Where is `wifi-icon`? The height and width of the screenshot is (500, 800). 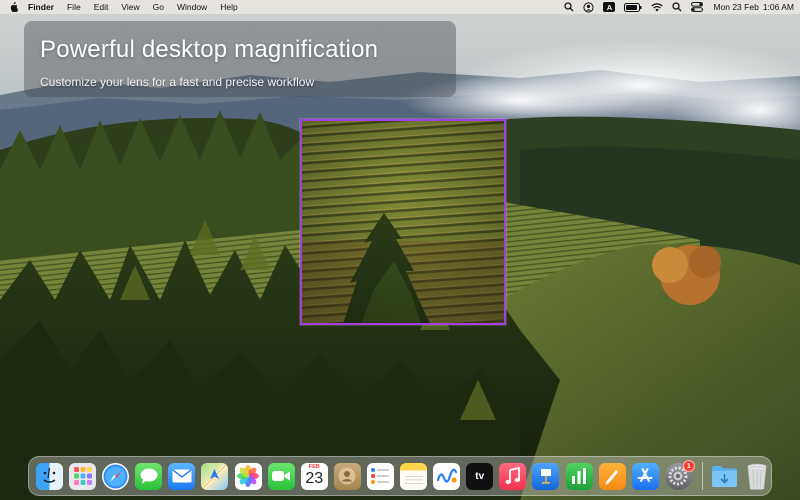
wifi-icon is located at coordinates (657, 7).